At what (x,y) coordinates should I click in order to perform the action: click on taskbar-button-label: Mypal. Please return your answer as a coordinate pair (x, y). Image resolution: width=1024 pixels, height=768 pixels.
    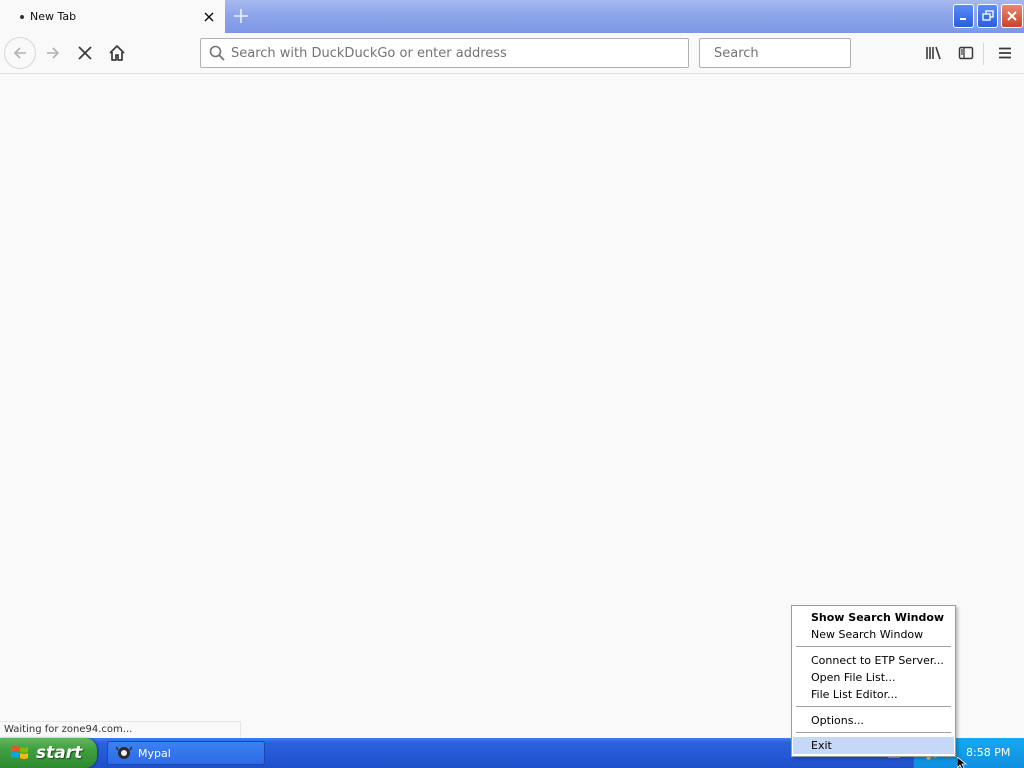
    Looking at the image, I should click on (154, 753).